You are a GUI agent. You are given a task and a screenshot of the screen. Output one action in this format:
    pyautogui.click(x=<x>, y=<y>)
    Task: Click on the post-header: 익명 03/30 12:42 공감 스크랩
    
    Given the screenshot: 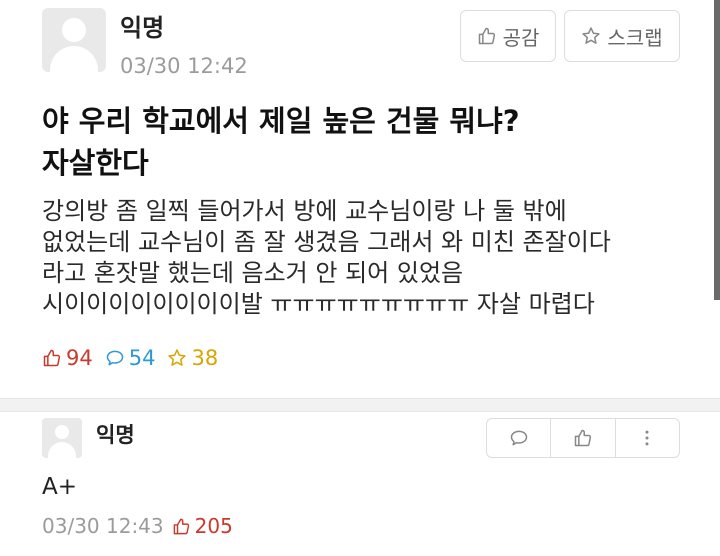 What is the action you would take?
    pyautogui.click(x=362, y=43)
    